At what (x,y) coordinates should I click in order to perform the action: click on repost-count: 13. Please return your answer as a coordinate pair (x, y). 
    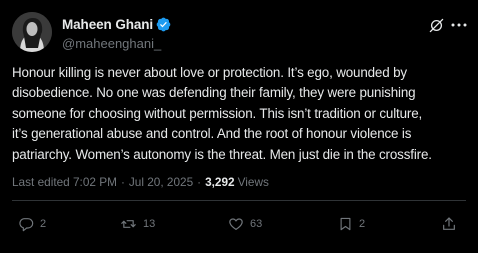
    Looking at the image, I should click on (149, 224).